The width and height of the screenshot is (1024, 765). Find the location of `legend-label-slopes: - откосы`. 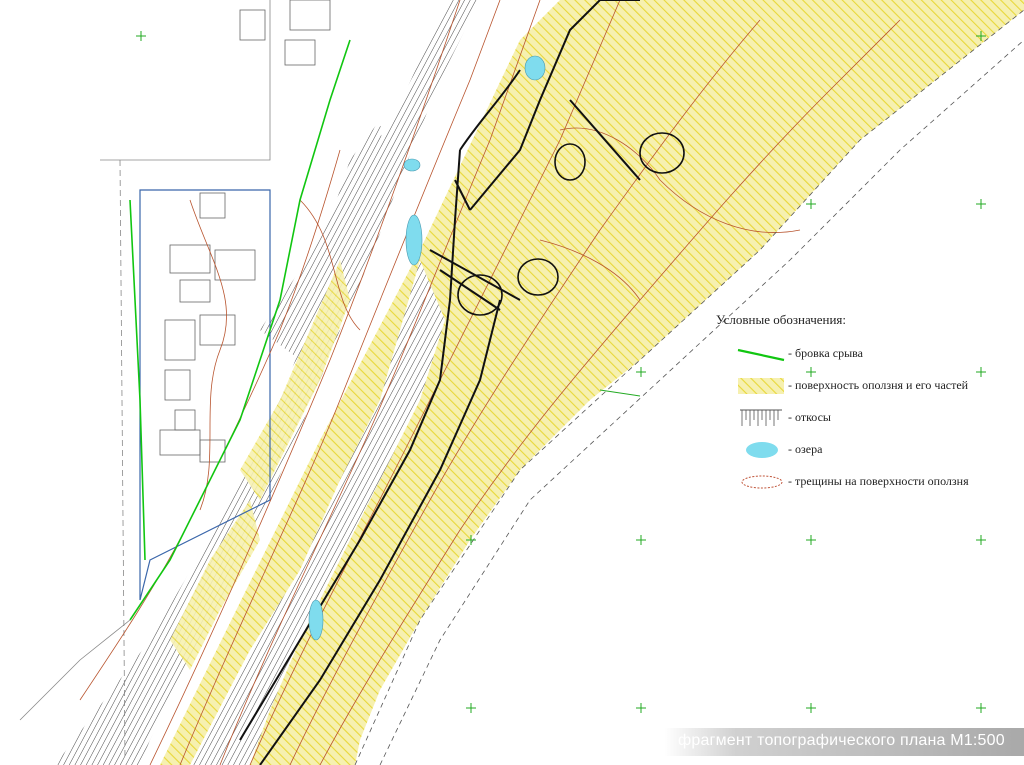

legend-label-slopes: - откосы is located at coordinates (809, 417).